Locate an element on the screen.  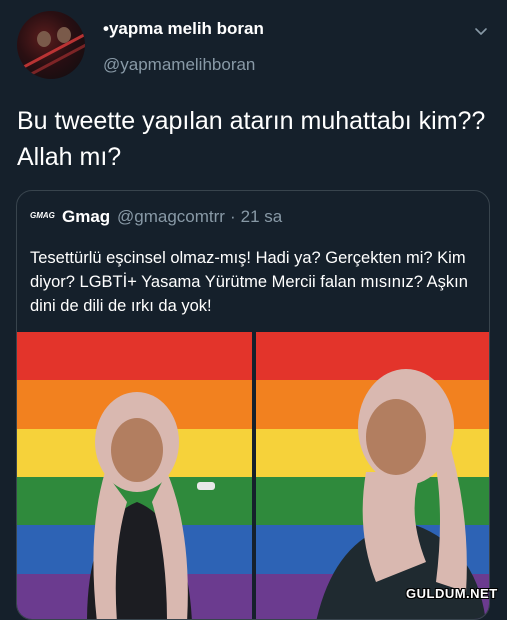
quoted-handle: @gmagcomtrr is located at coordinates (171, 216).